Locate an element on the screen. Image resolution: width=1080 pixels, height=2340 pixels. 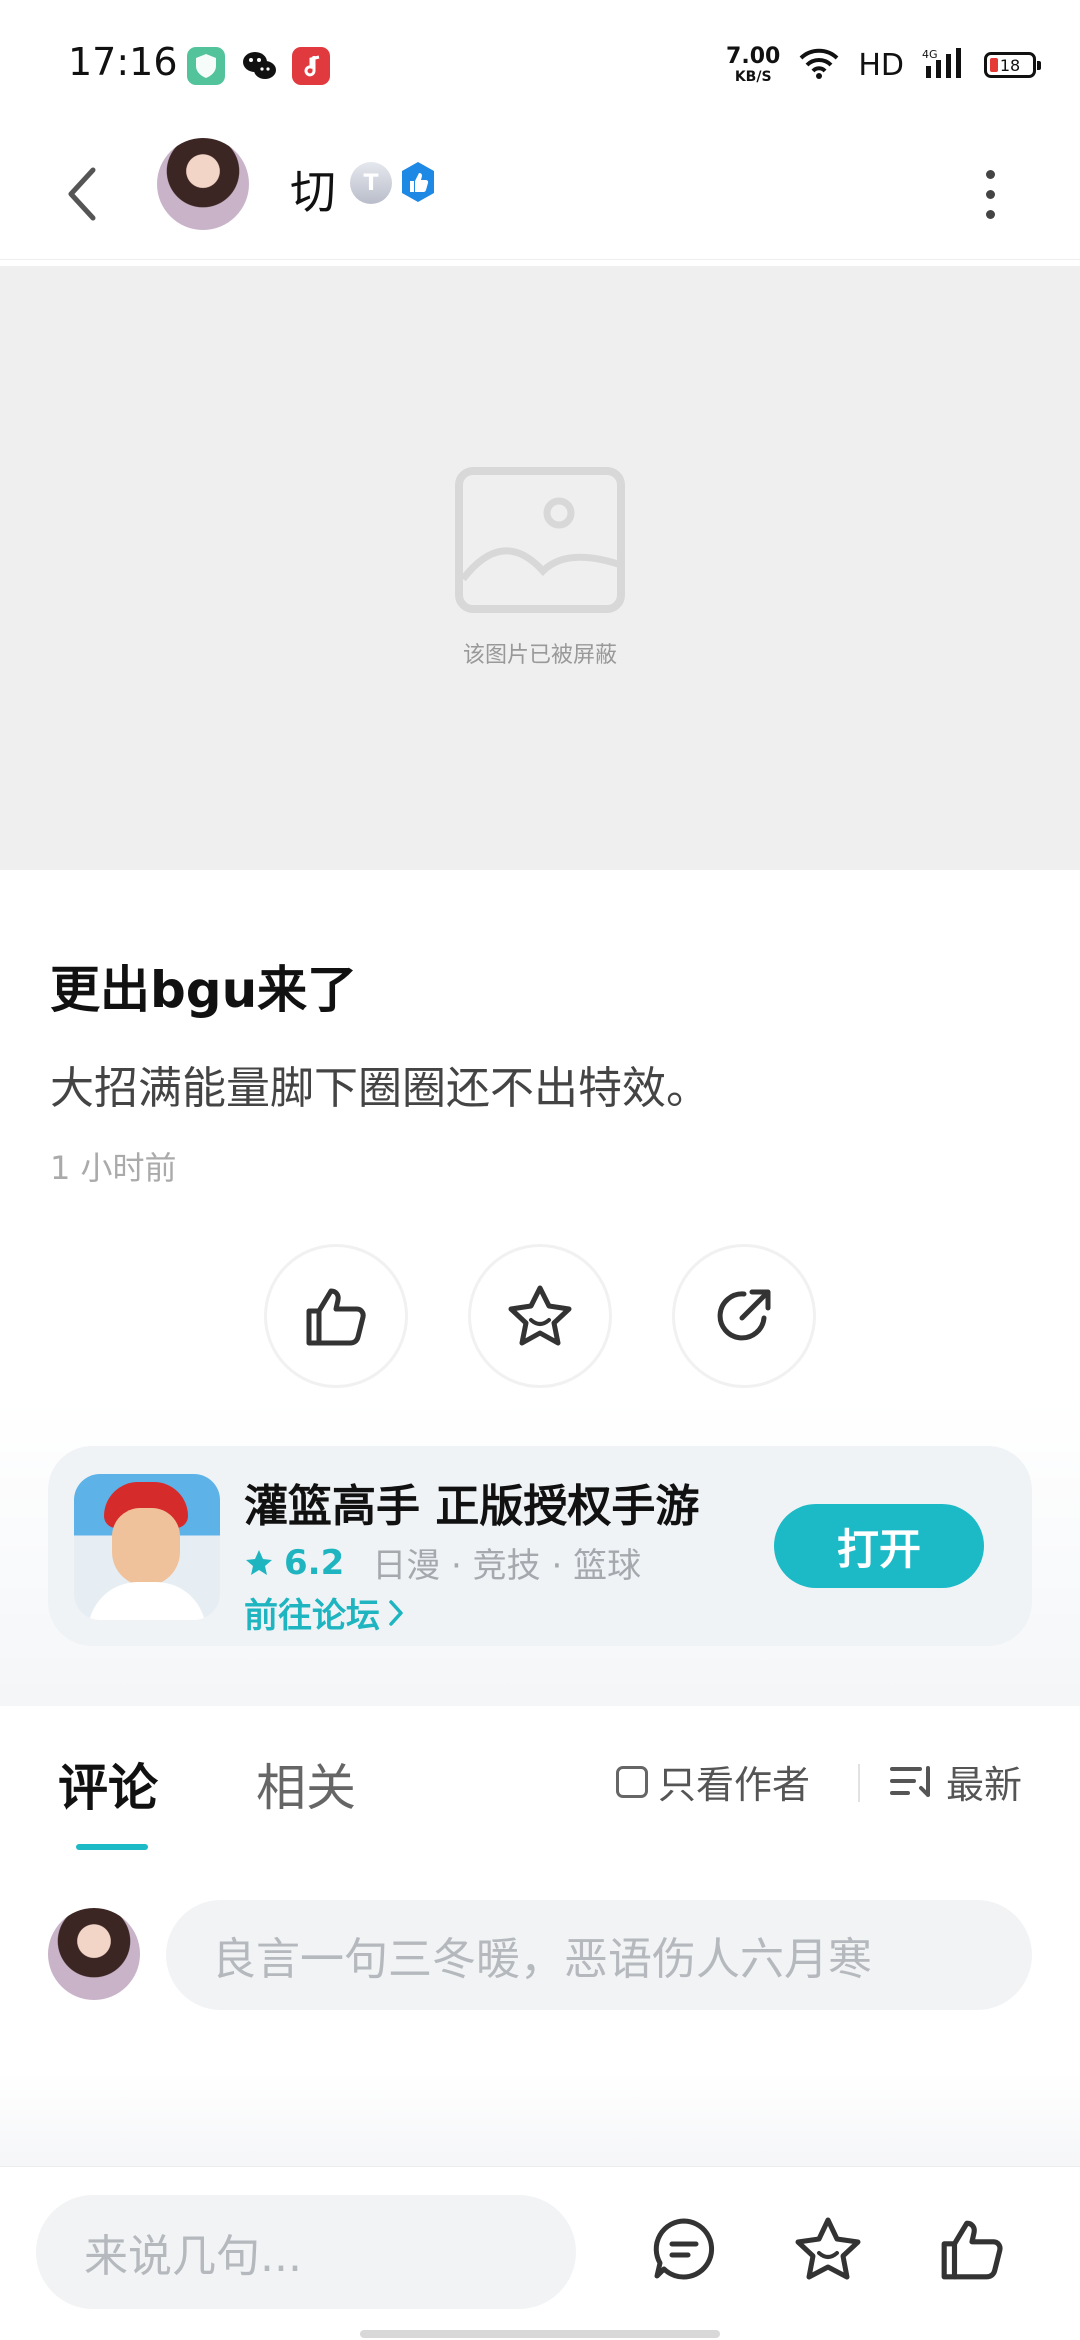
battery-icon: 18 is located at coordinates (1012, 65).